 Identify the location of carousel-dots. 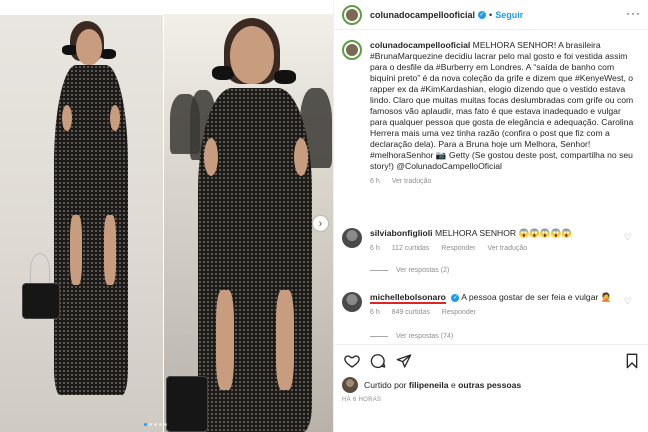
(155, 424).